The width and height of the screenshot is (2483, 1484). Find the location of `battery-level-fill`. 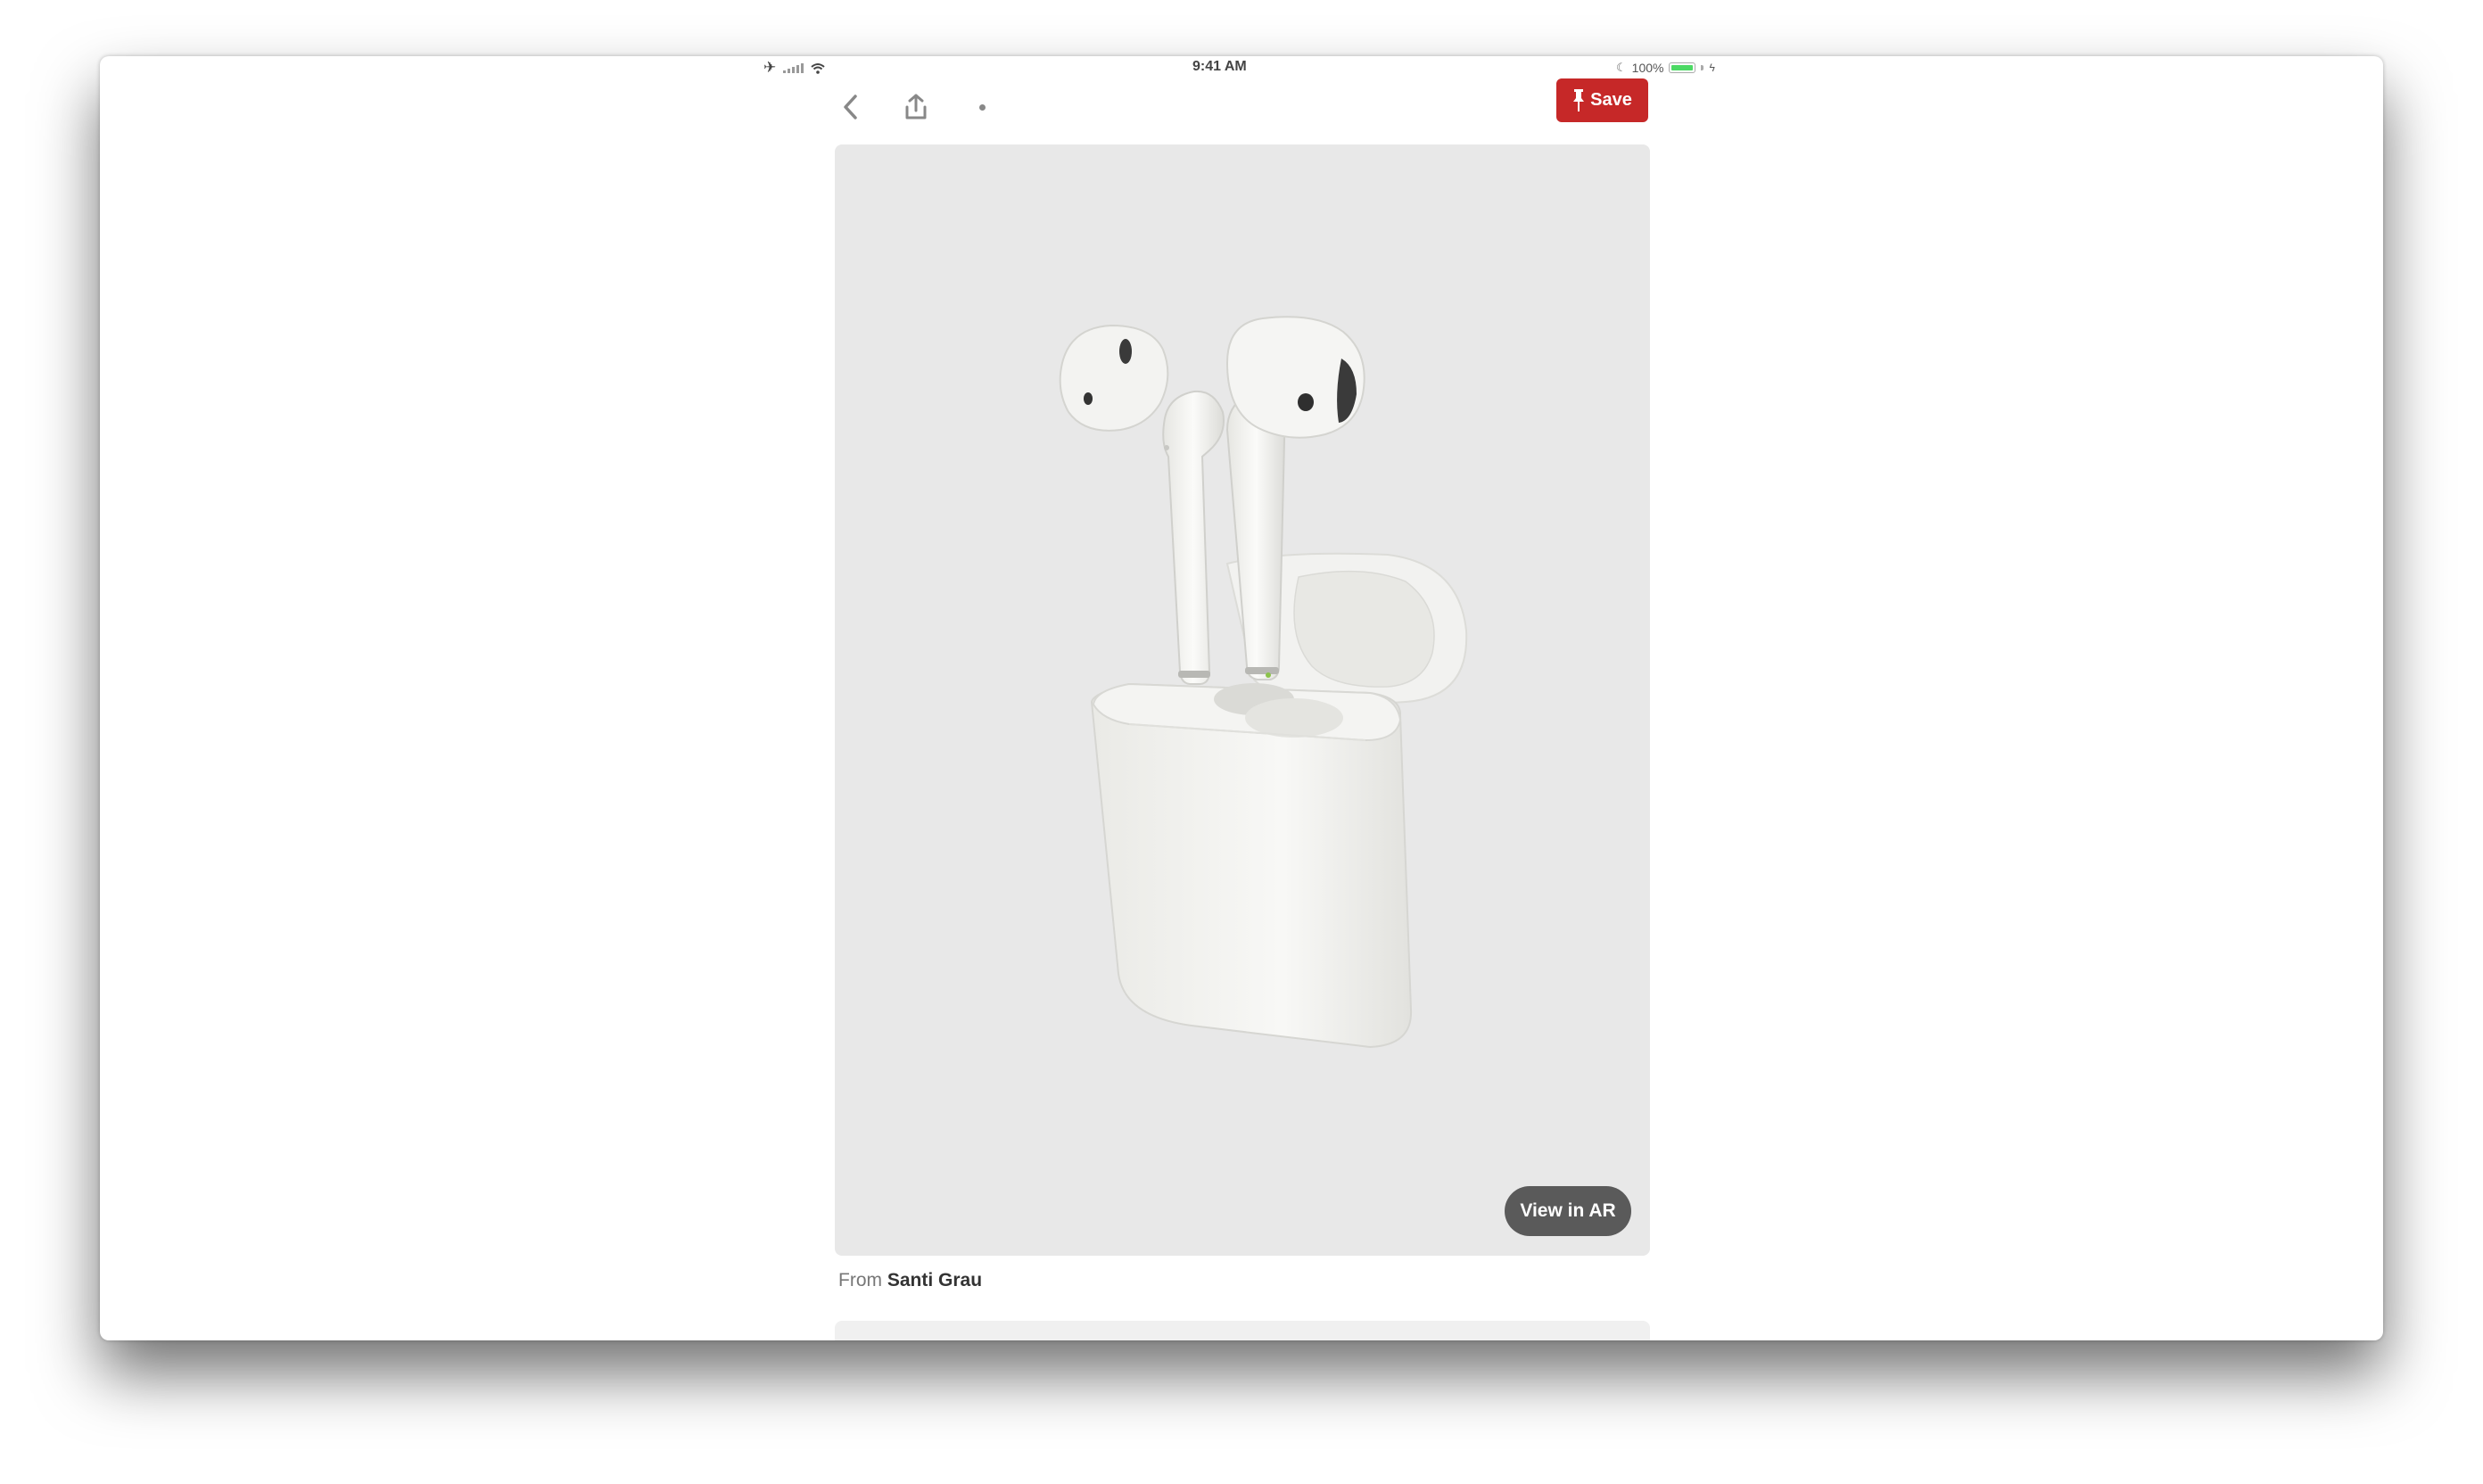

battery-level-fill is located at coordinates (1682, 67).